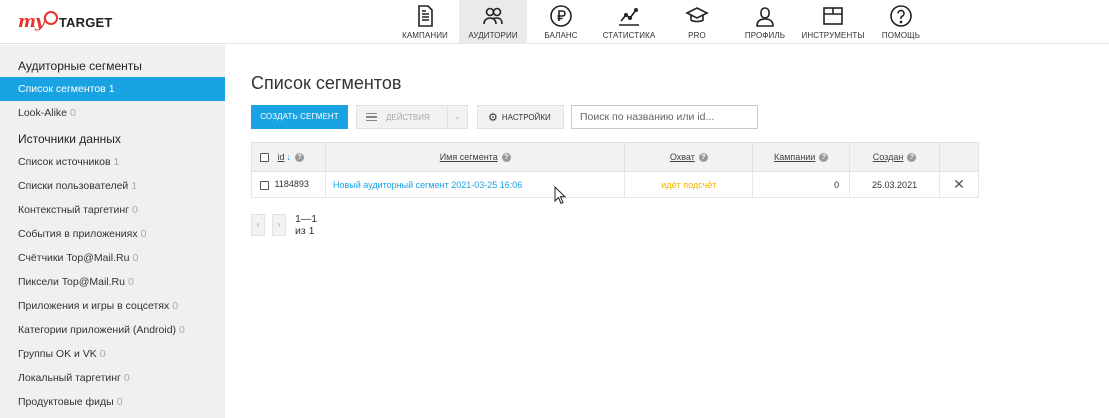 The height and width of the screenshot is (418, 1109). I want to click on next-page-button: ›, so click(278, 225).